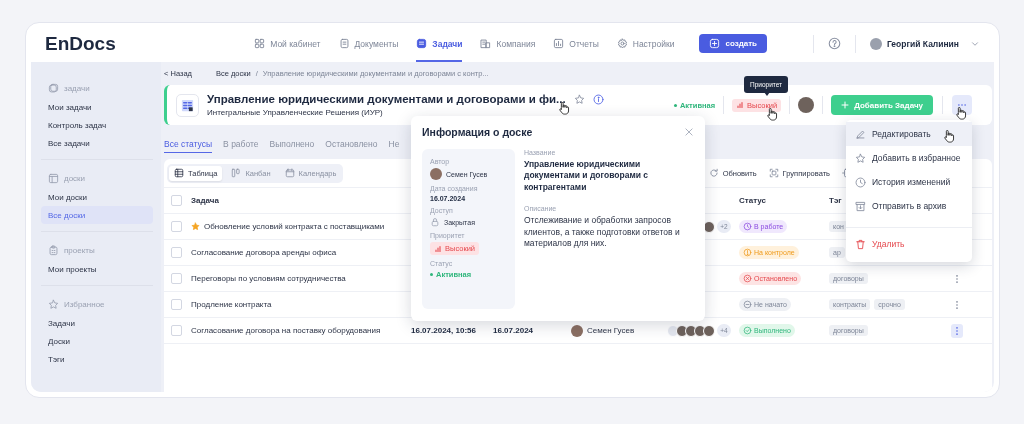 The width and height of the screenshot is (1024, 424). What do you see at coordinates (586, 176) in the screenshot?
I see `field-value: Управление юридическими документами и договорами с контрагентами` at bounding box center [586, 176].